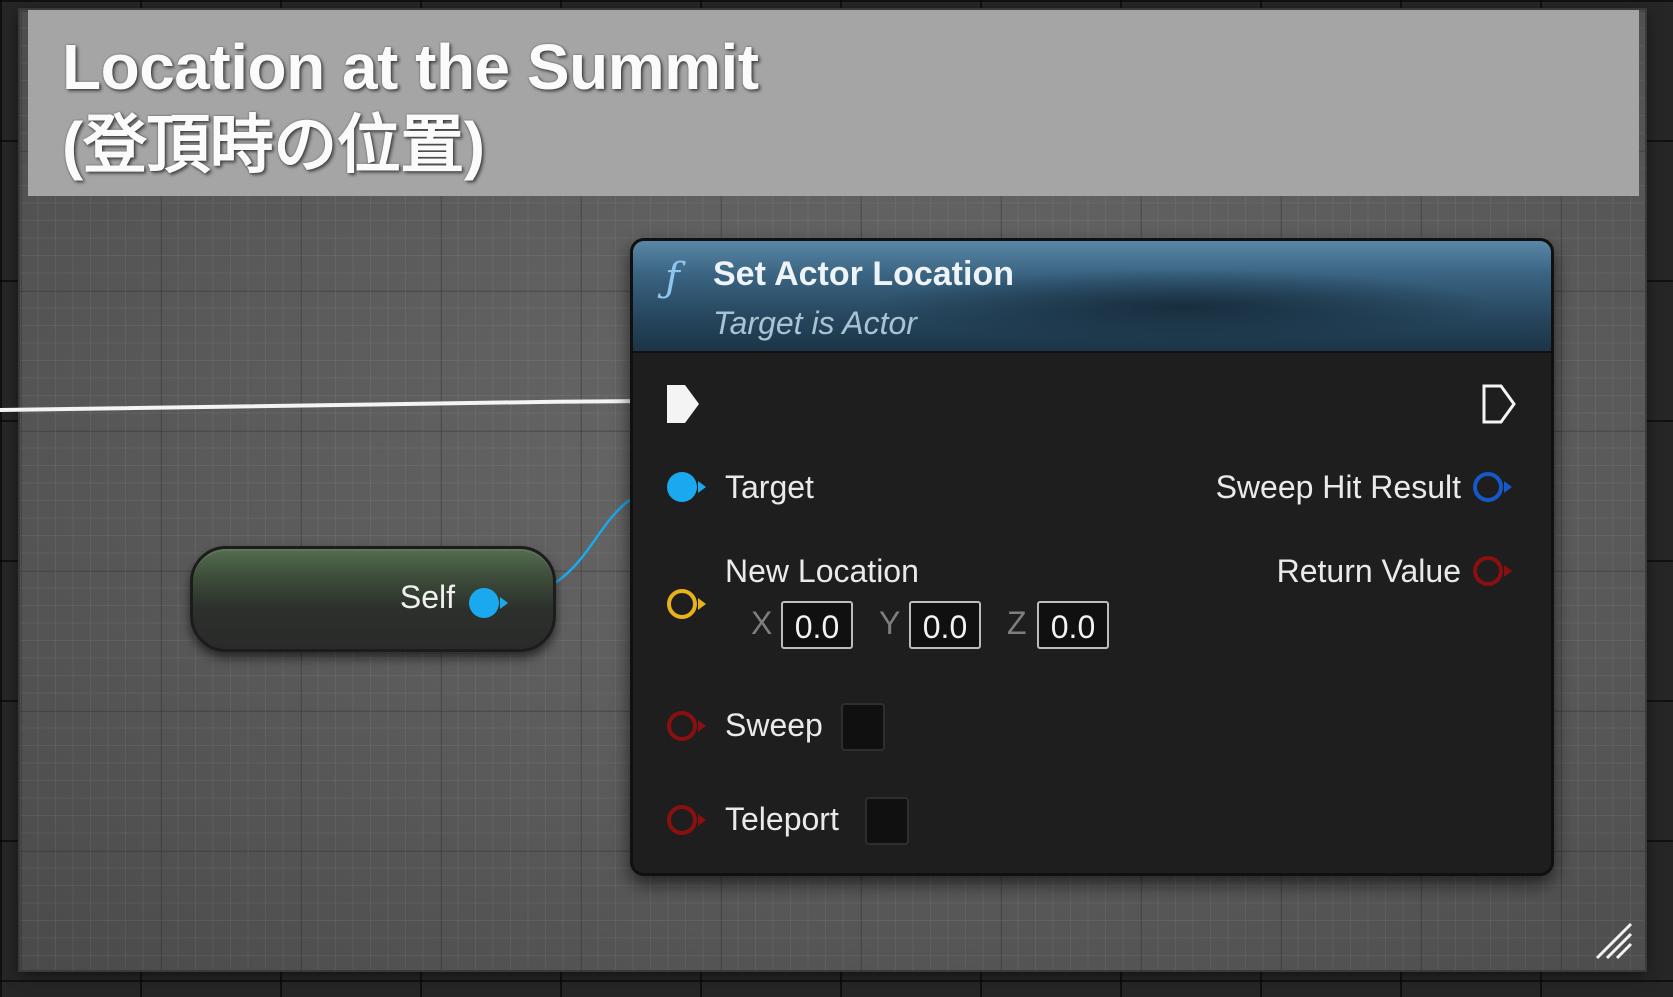  I want to click on new-location-label: New Location, so click(822, 571).